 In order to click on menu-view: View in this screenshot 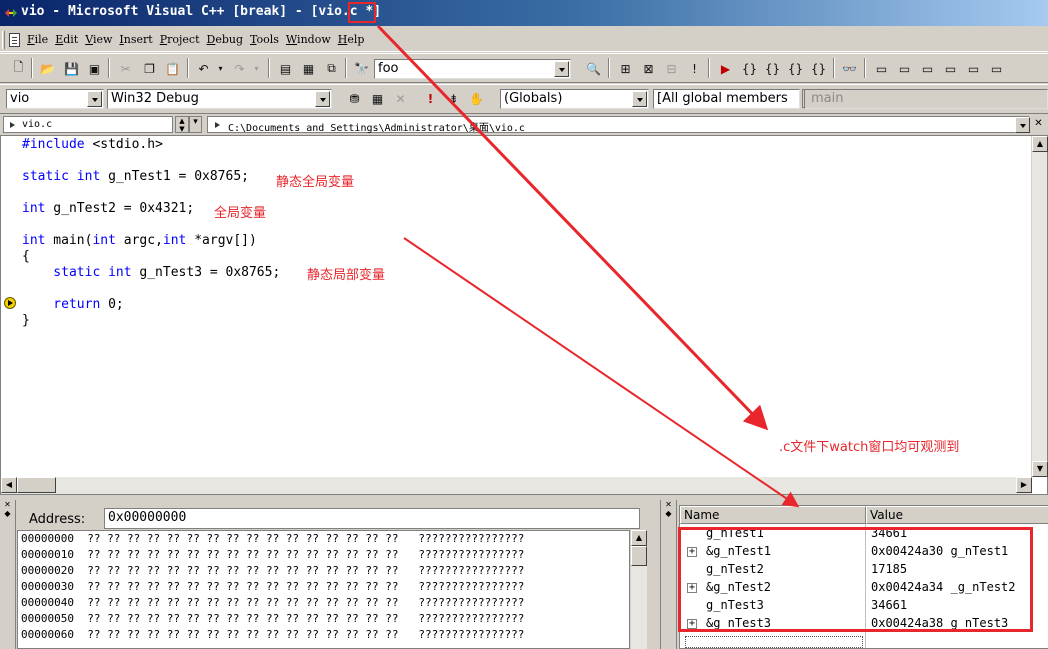, I will do `click(98, 39)`.